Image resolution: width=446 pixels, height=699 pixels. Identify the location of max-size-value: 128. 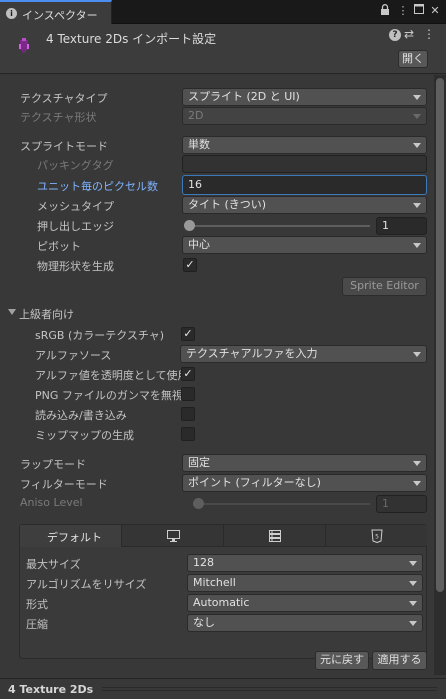
(203, 562).